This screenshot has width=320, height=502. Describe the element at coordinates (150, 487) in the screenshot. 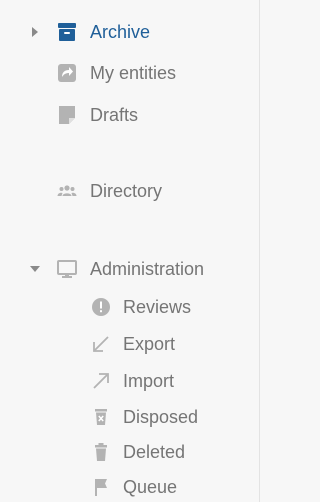

I see `sidebar-item-label: Queue` at that location.